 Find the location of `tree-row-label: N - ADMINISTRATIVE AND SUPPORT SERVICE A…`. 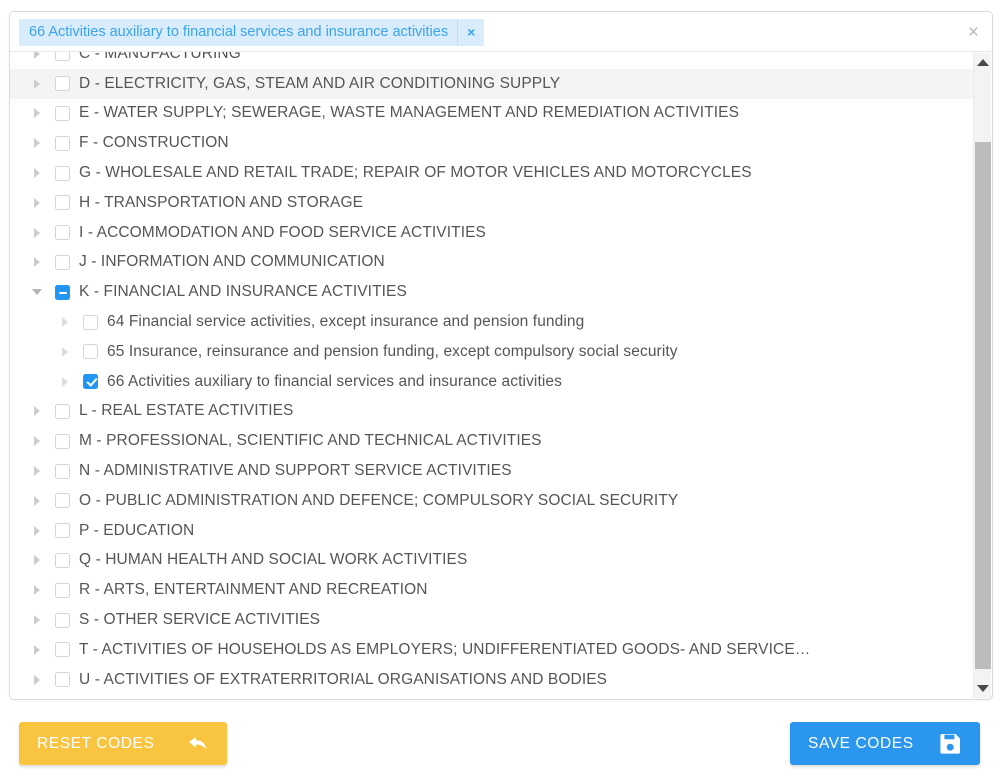

tree-row-label: N - ADMINISTRATIVE AND SUPPORT SERVICE A… is located at coordinates (295, 471).